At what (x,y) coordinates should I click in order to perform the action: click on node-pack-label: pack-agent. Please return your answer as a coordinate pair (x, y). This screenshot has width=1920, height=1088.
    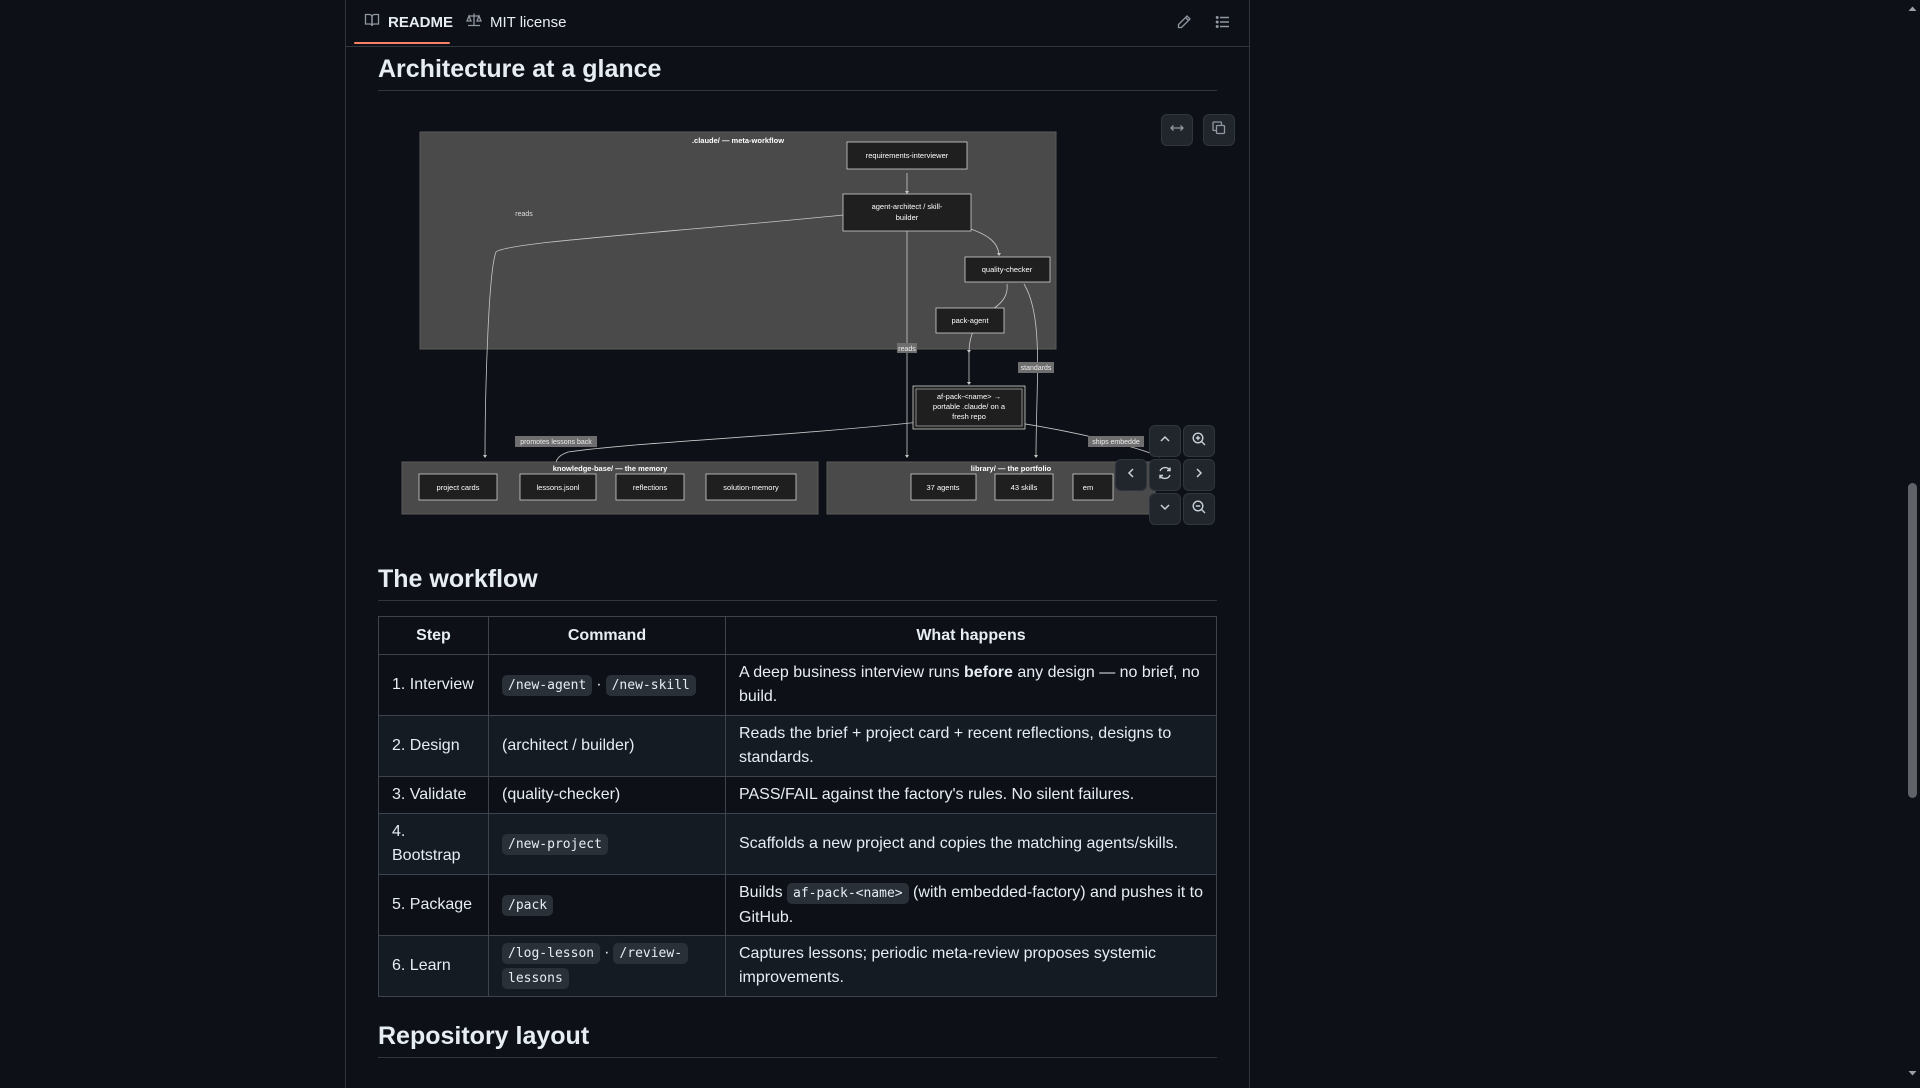
    Looking at the image, I should click on (970, 320).